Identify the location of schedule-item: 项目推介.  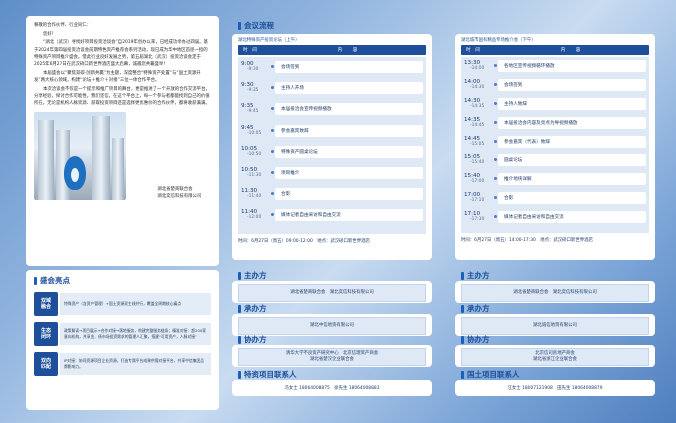
(347, 172).